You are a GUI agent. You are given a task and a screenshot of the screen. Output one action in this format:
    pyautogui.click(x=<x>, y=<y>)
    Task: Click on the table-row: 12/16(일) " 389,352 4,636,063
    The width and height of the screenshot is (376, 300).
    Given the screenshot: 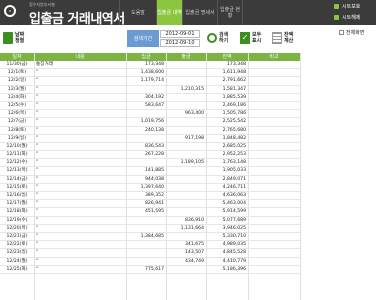 What is the action you would take?
    pyautogui.click(x=150, y=196)
    